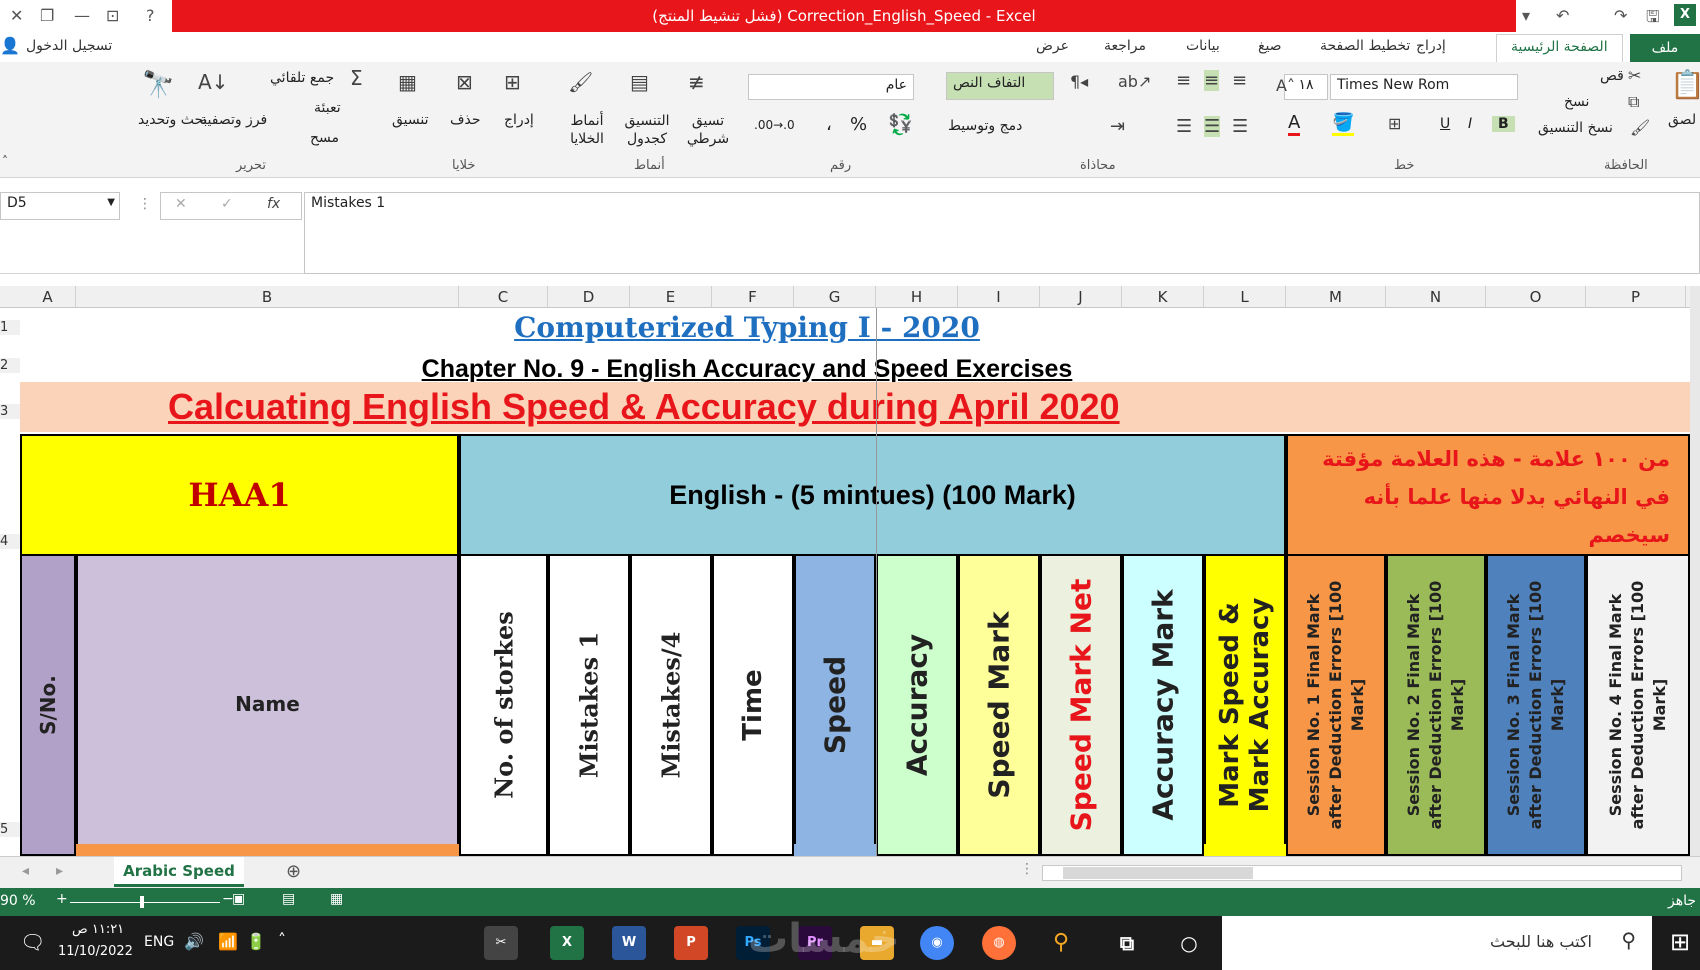 This screenshot has width=1700, height=970. I want to click on volume-icon: 🔊, so click(194, 941).